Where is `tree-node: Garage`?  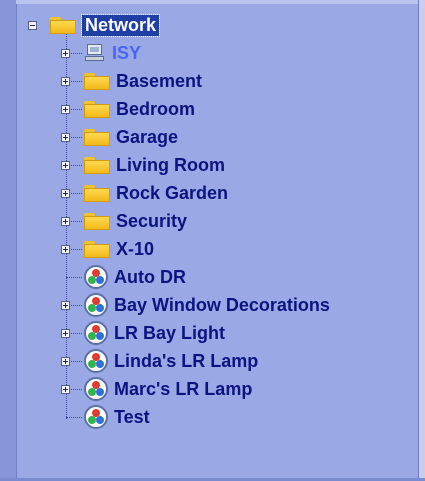 tree-node: Garage is located at coordinates (131, 137).